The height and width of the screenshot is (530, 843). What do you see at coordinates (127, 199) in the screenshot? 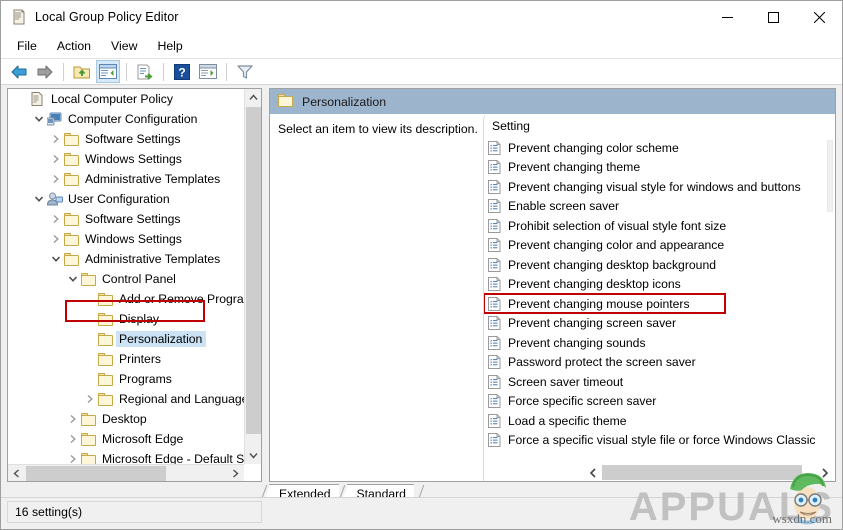
I see `tree-item-user-configuration: User Configuration` at bounding box center [127, 199].